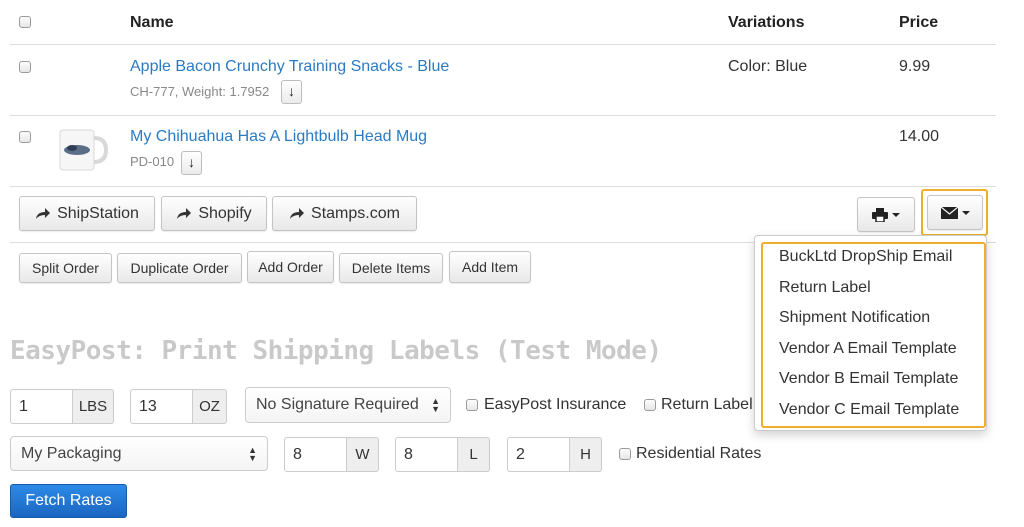 The image size is (1024, 527). Describe the element at coordinates (152, 22) in the screenshot. I see `column-header-name: Name` at that location.